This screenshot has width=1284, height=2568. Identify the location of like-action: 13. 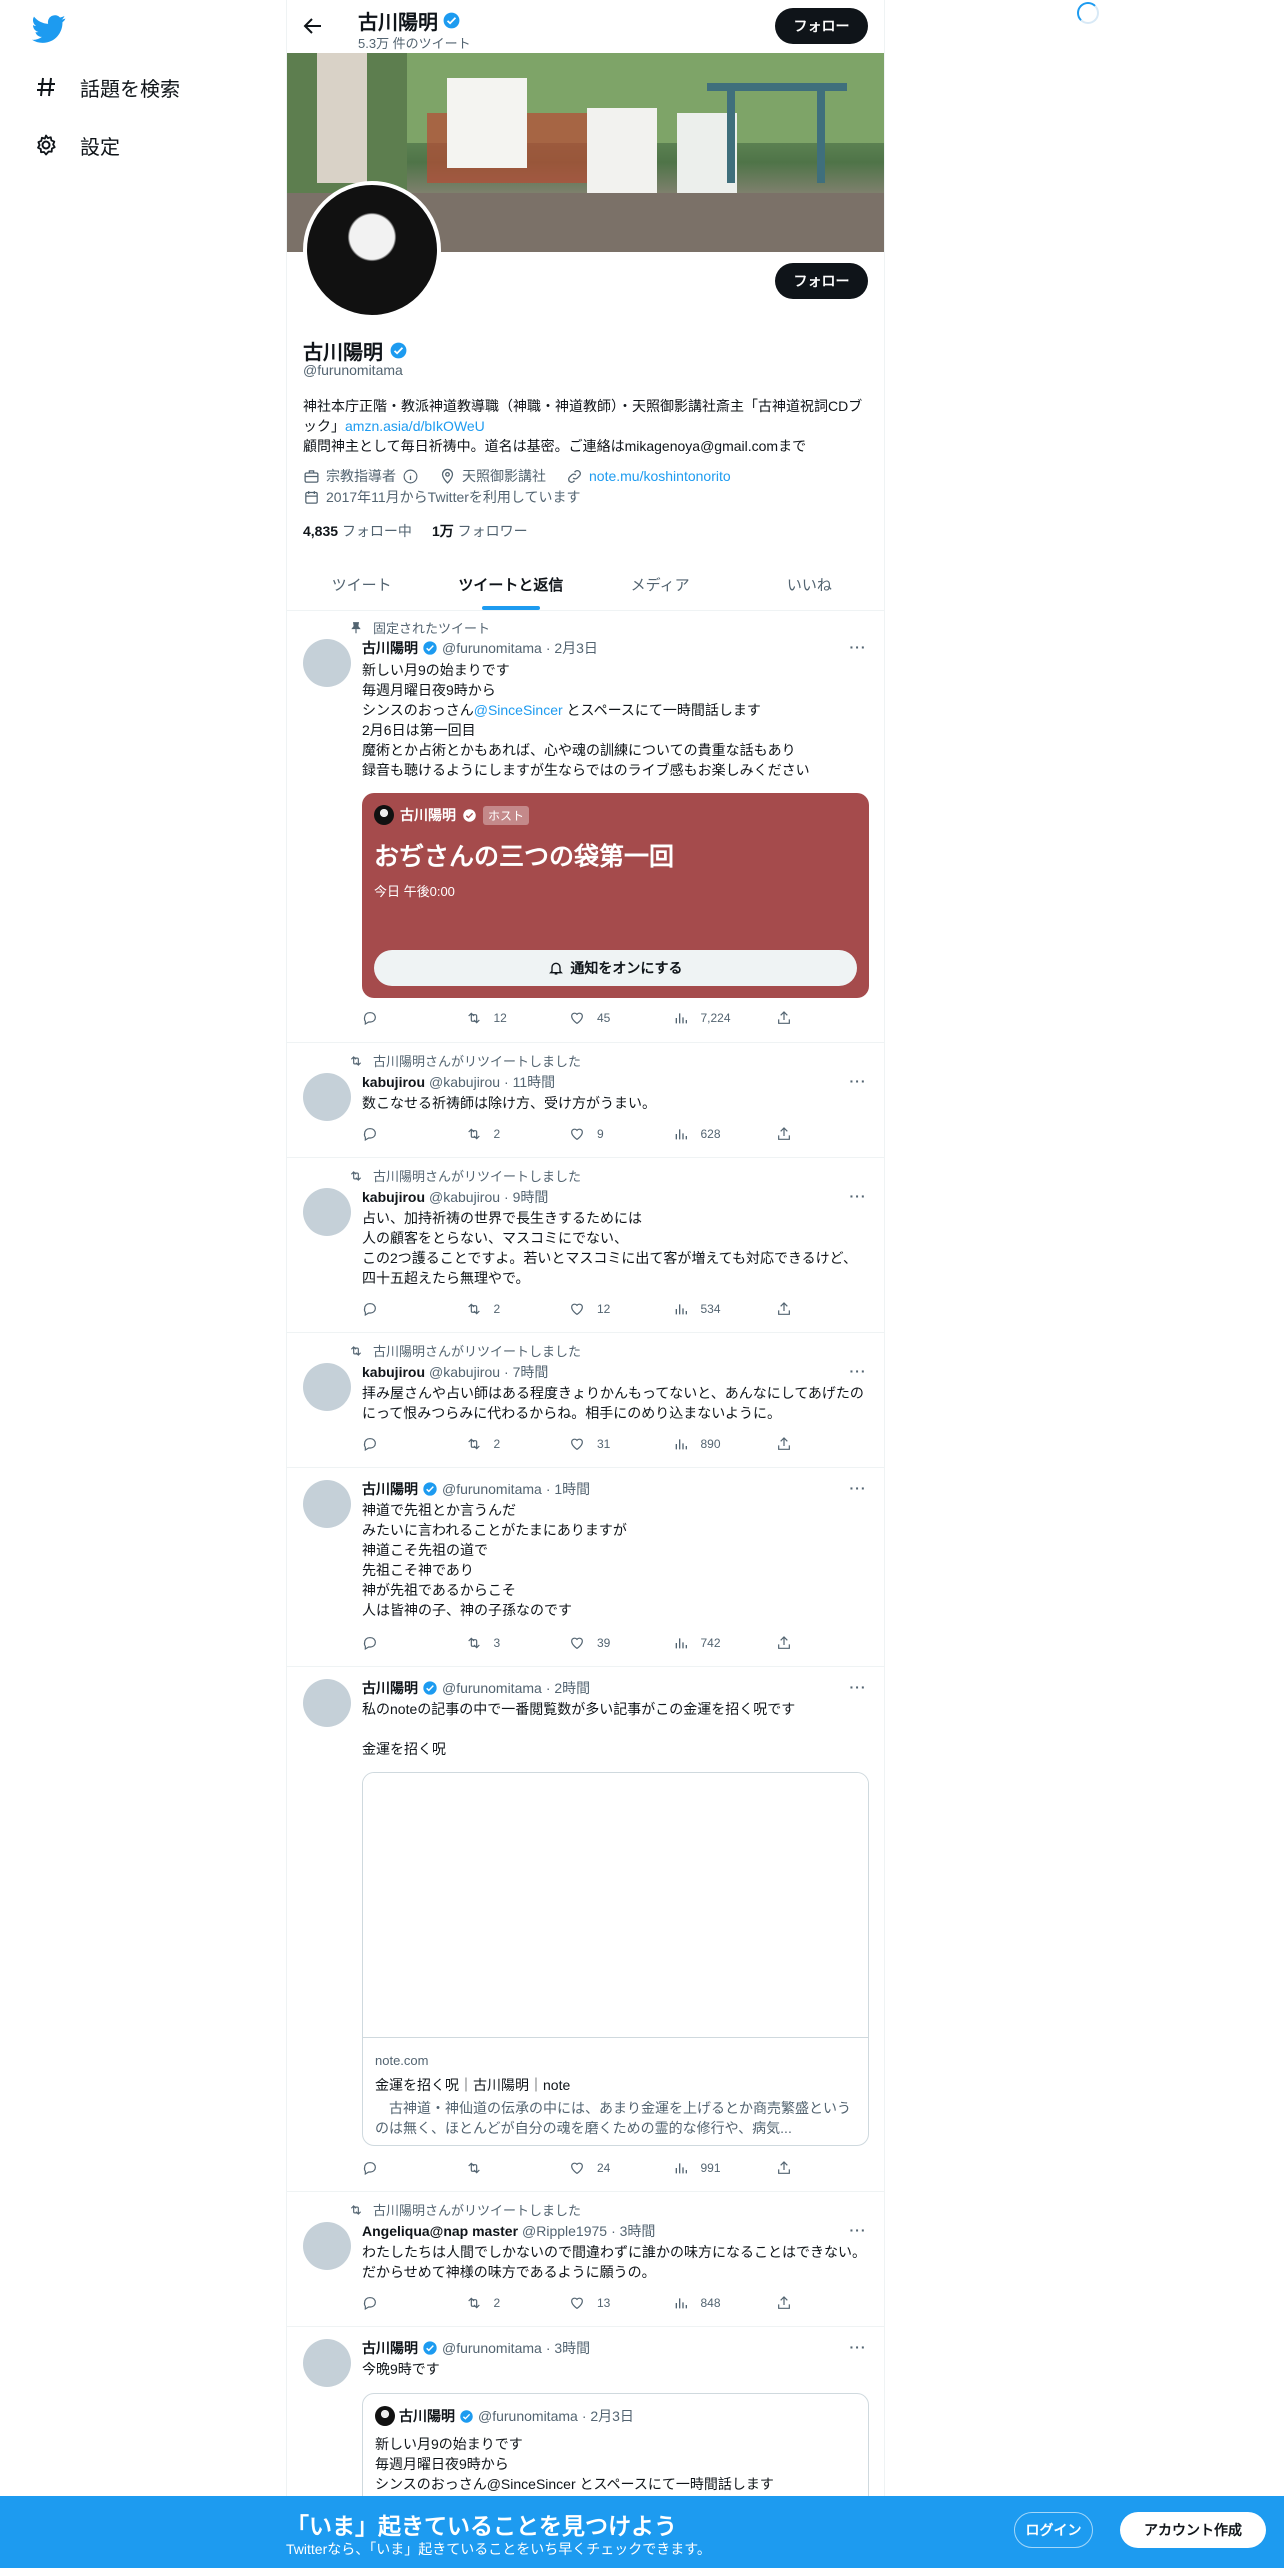
(599, 2303).